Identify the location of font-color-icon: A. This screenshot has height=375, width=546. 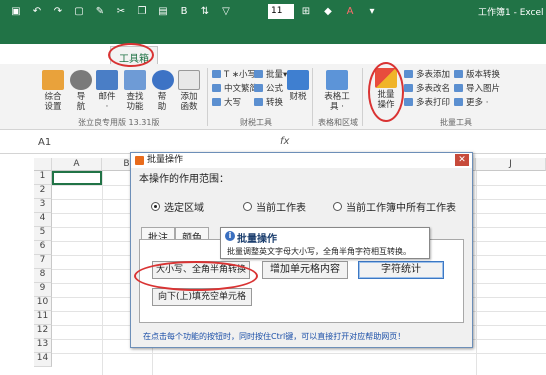
(350, 12).